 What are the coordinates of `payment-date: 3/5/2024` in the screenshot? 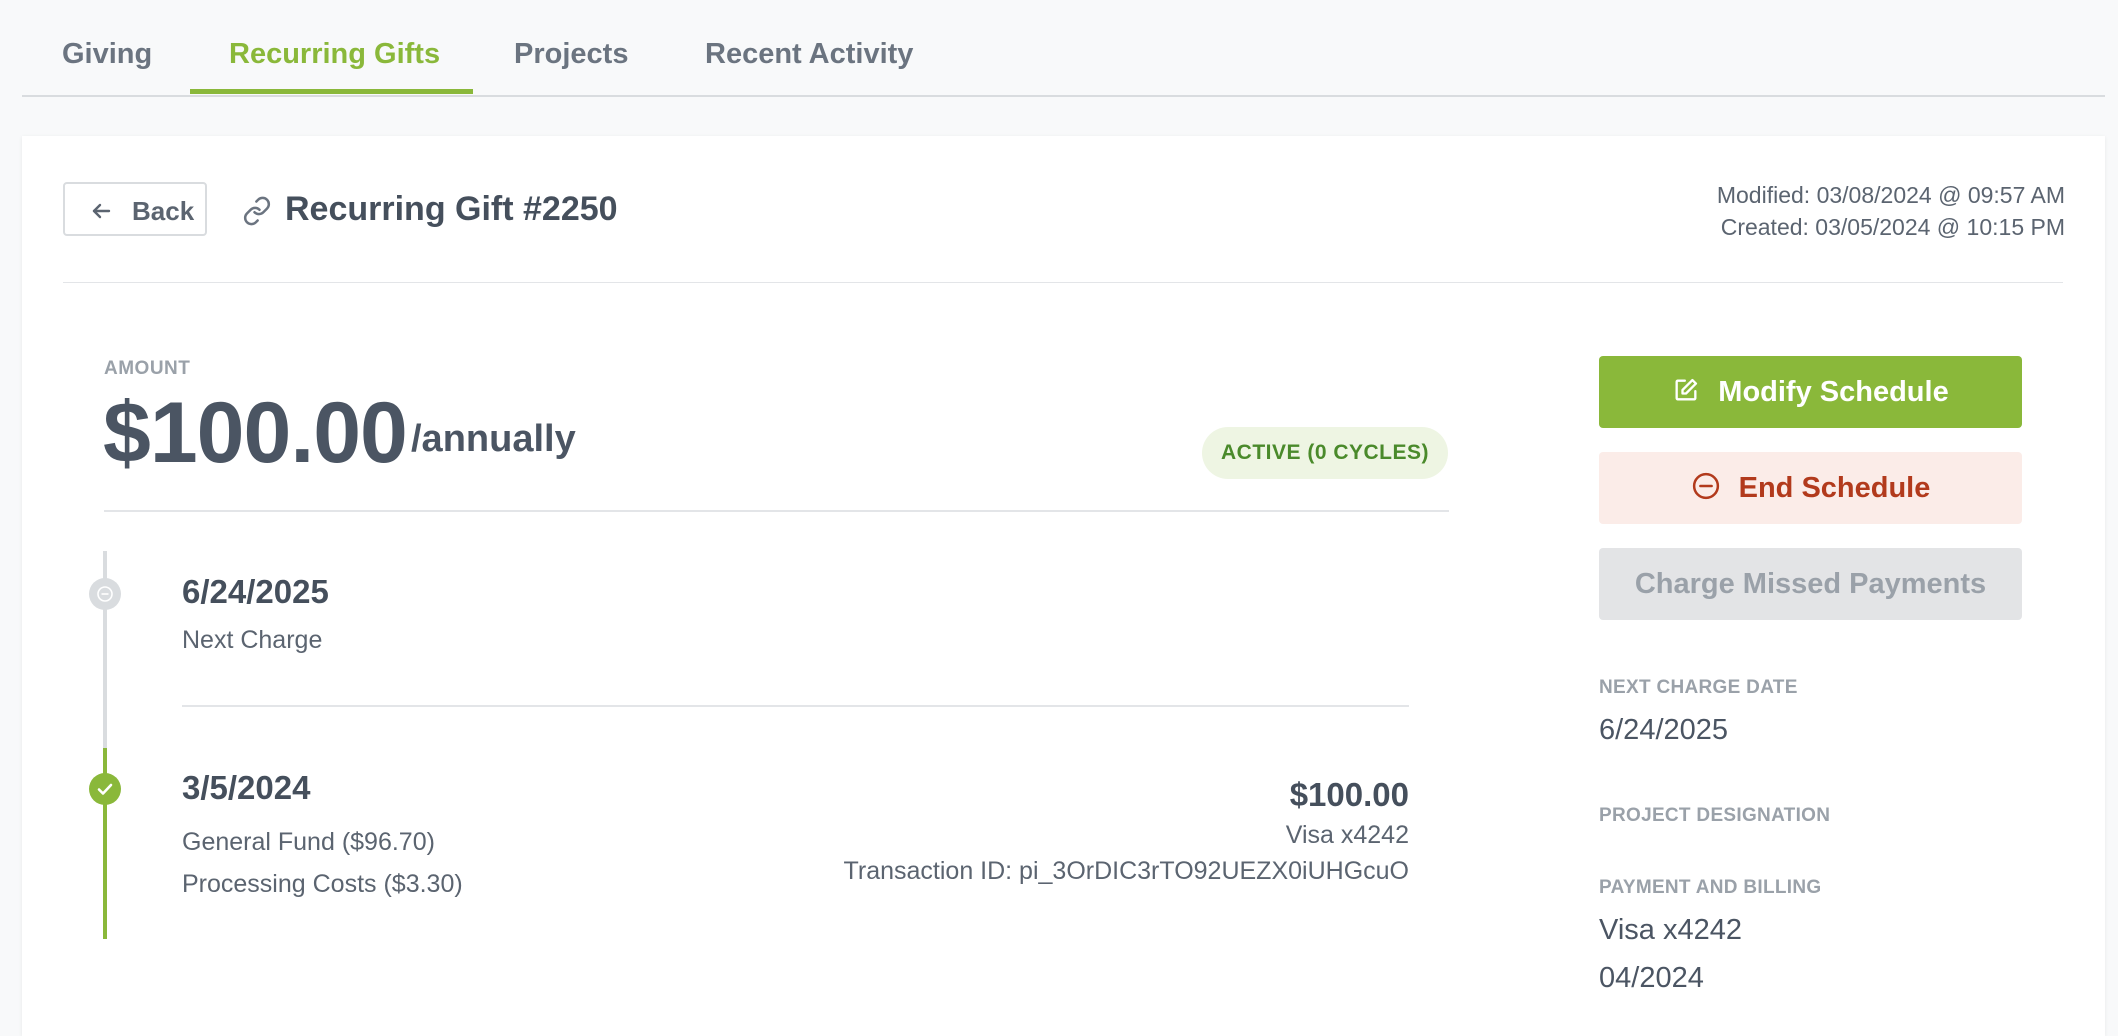 It's located at (246, 787).